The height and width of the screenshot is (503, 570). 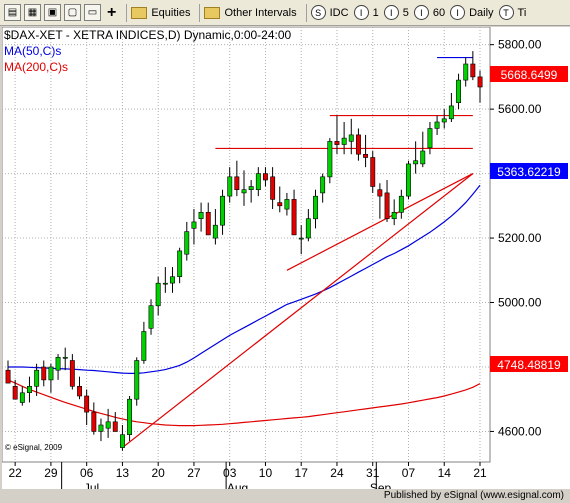 I want to click on extra-interval-button: Ti, so click(x=522, y=13).